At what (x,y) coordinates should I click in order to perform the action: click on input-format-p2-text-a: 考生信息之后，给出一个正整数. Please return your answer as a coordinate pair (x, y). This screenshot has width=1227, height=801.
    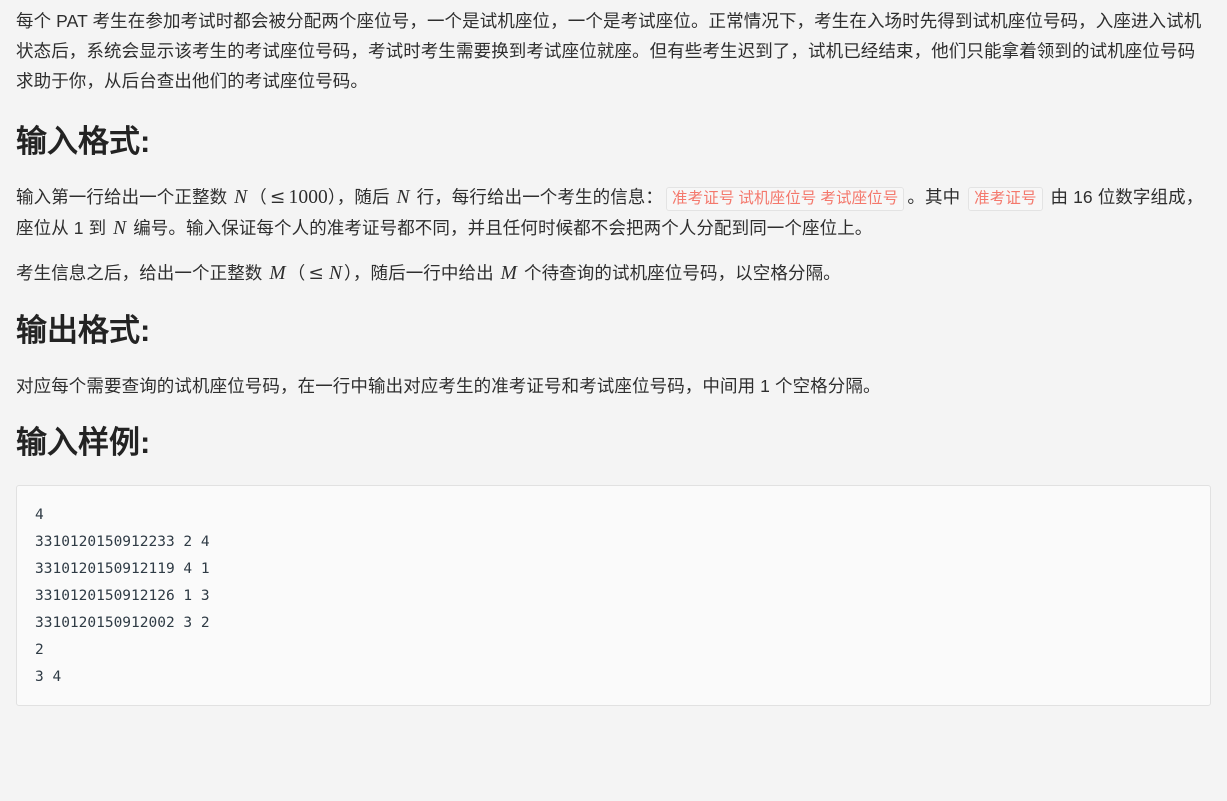
    Looking at the image, I should click on (142, 273).